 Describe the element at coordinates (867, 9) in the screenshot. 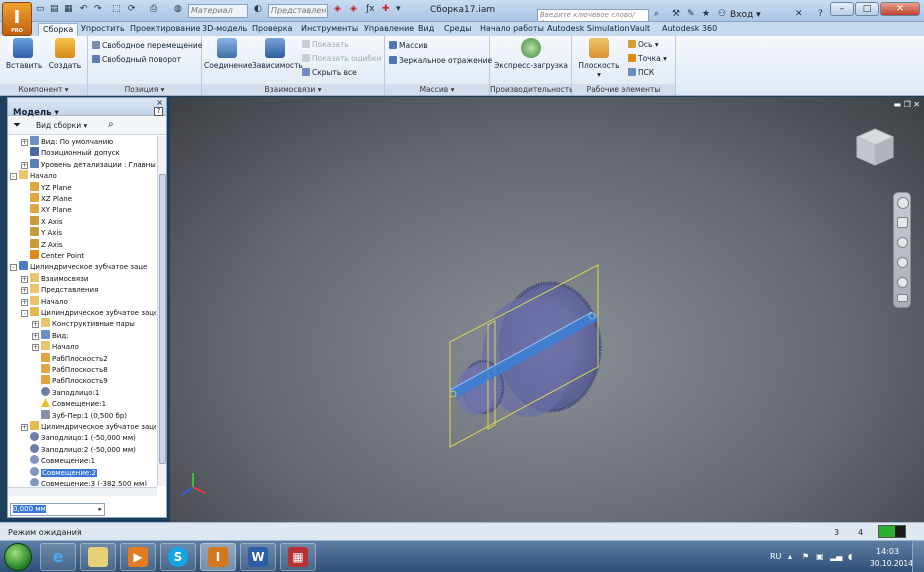

I see `maximize-button: □` at that location.